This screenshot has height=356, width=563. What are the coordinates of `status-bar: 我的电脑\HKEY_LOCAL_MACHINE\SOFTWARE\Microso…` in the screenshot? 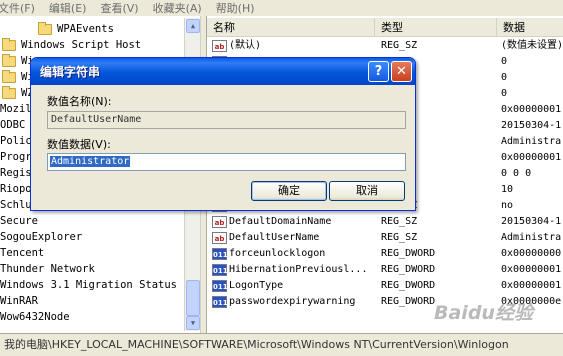 It's located at (281, 344).